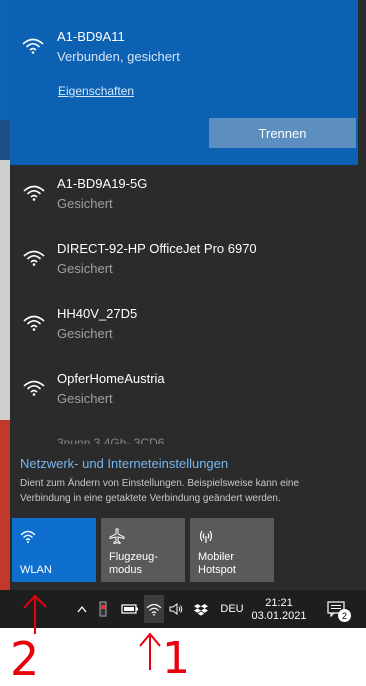  I want to click on battery-button, so click(130, 609).